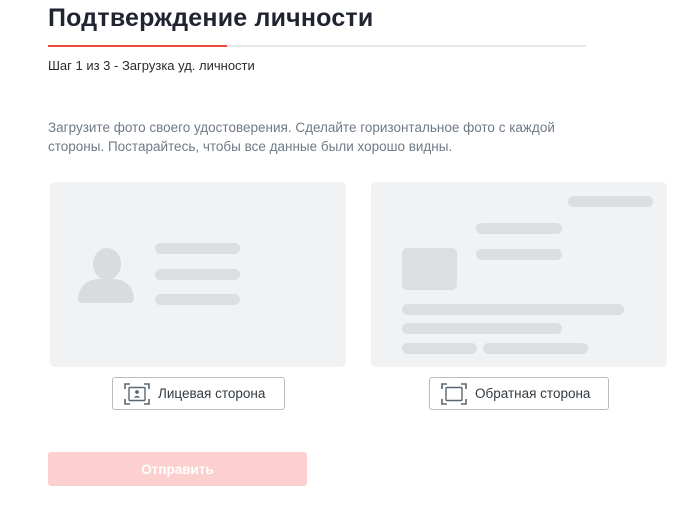 Image resolution: width=675 pixels, height=505 pixels. I want to click on submit-button: Отправить, so click(177, 469).